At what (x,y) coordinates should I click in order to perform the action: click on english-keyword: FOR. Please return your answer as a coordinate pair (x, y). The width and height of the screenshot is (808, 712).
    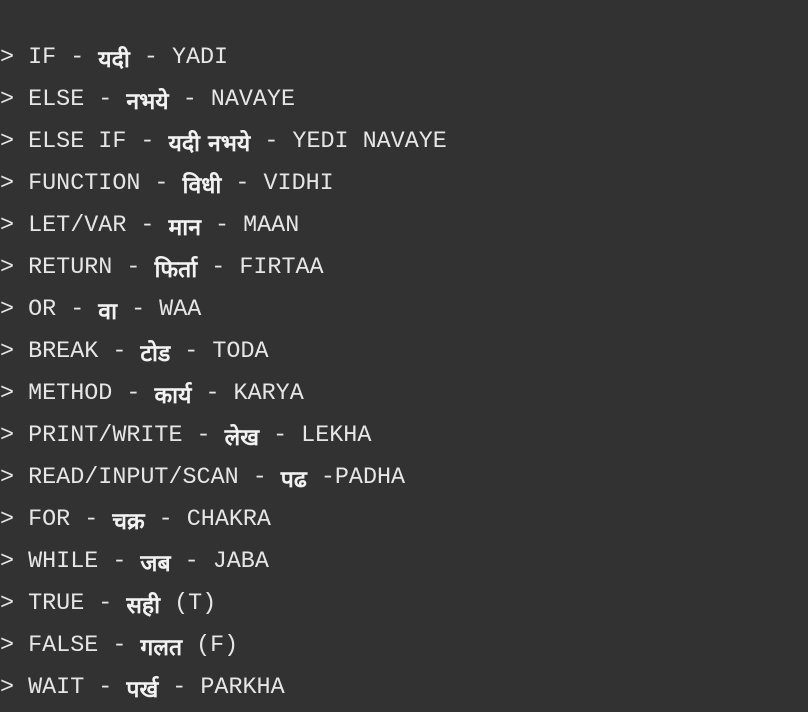
    Looking at the image, I should click on (49, 520).